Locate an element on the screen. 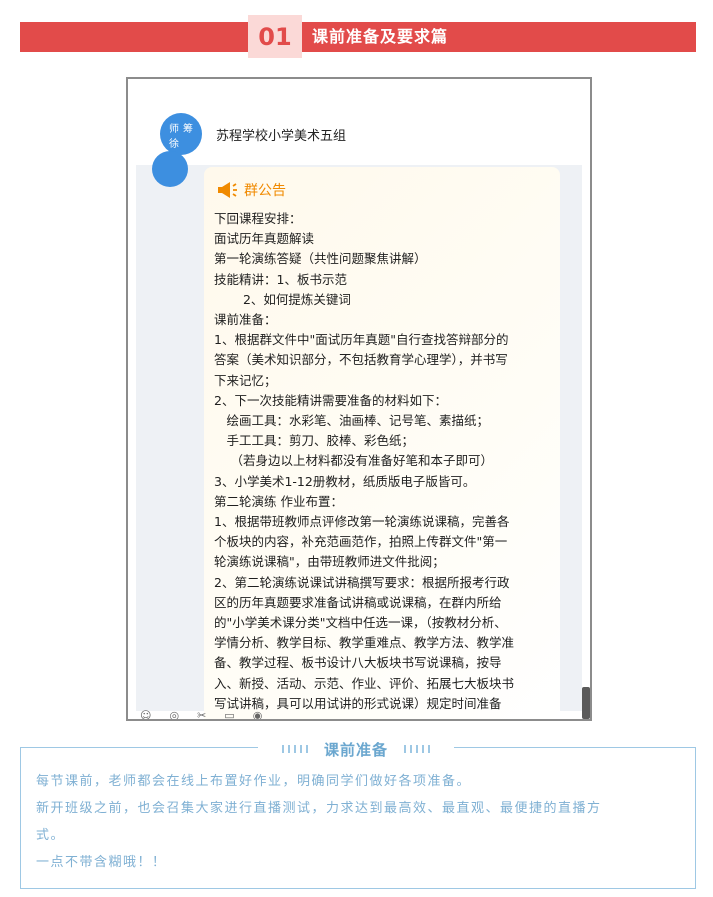 The width and height of the screenshot is (713, 897). section-title: 课前准备及要求篇 is located at coordinates (380, 36).